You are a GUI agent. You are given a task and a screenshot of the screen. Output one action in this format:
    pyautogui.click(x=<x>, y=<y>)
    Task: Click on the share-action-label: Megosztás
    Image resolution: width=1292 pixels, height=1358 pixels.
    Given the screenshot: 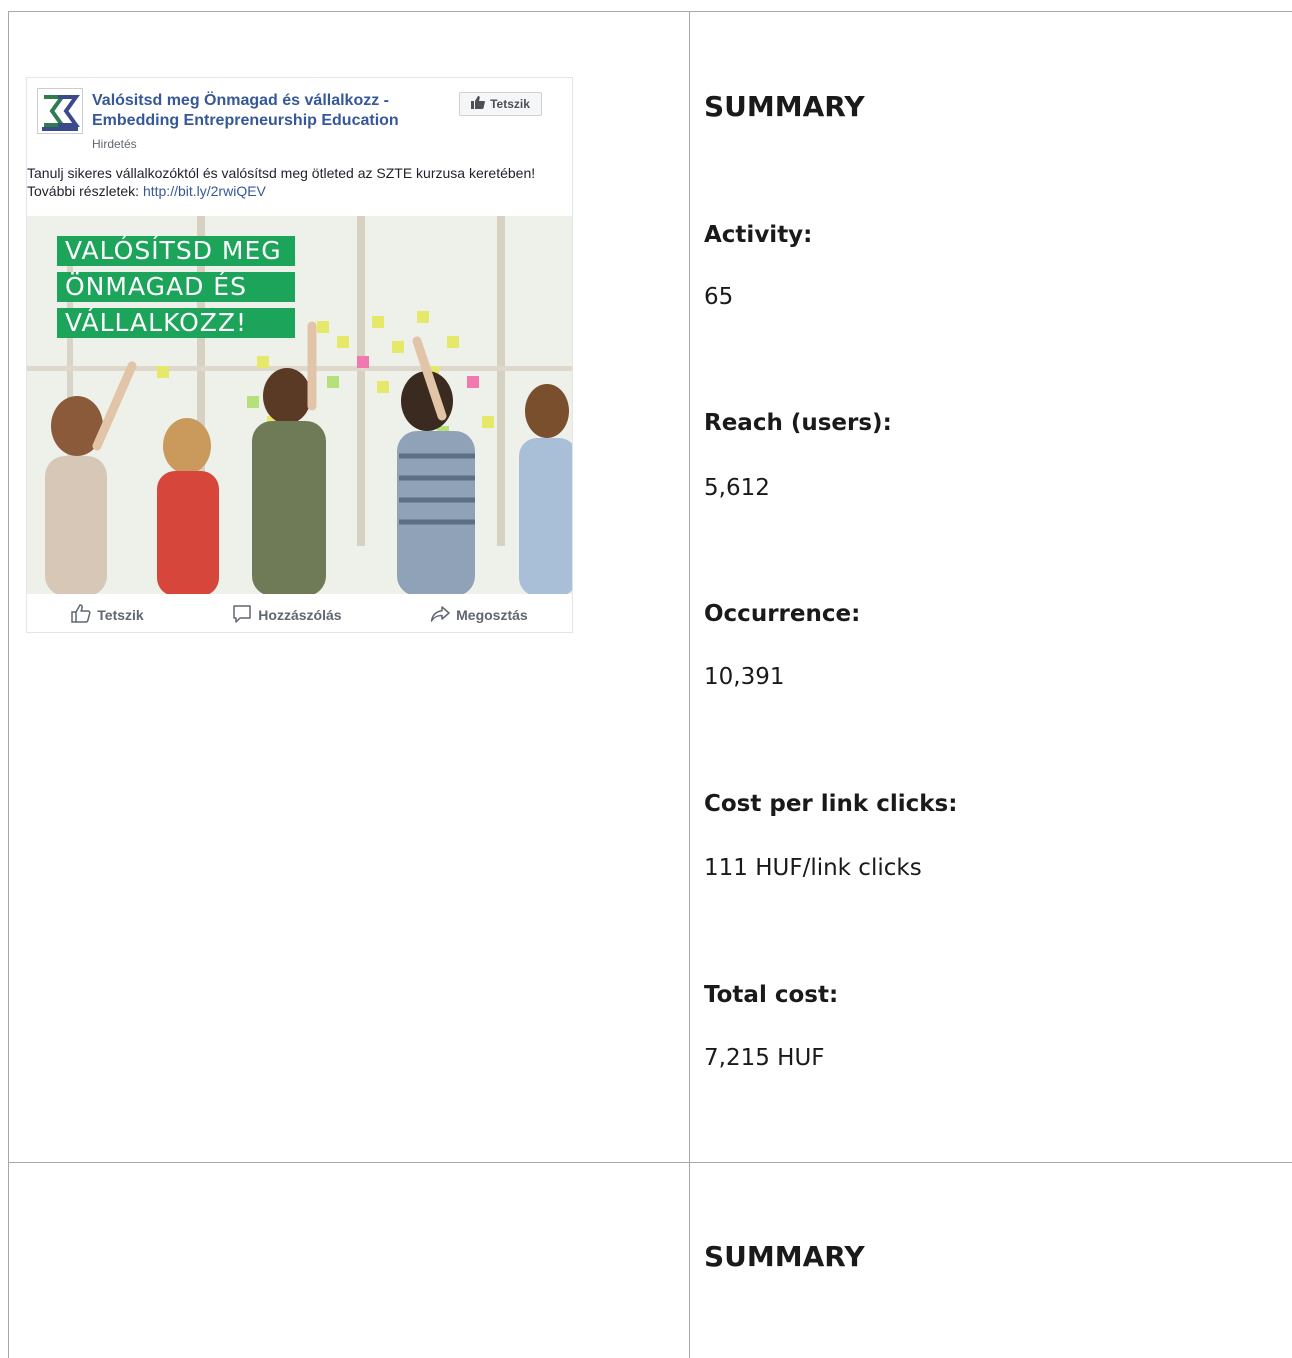 What is the action you would take?
    pyautogui.click(x=492, y=615)
    